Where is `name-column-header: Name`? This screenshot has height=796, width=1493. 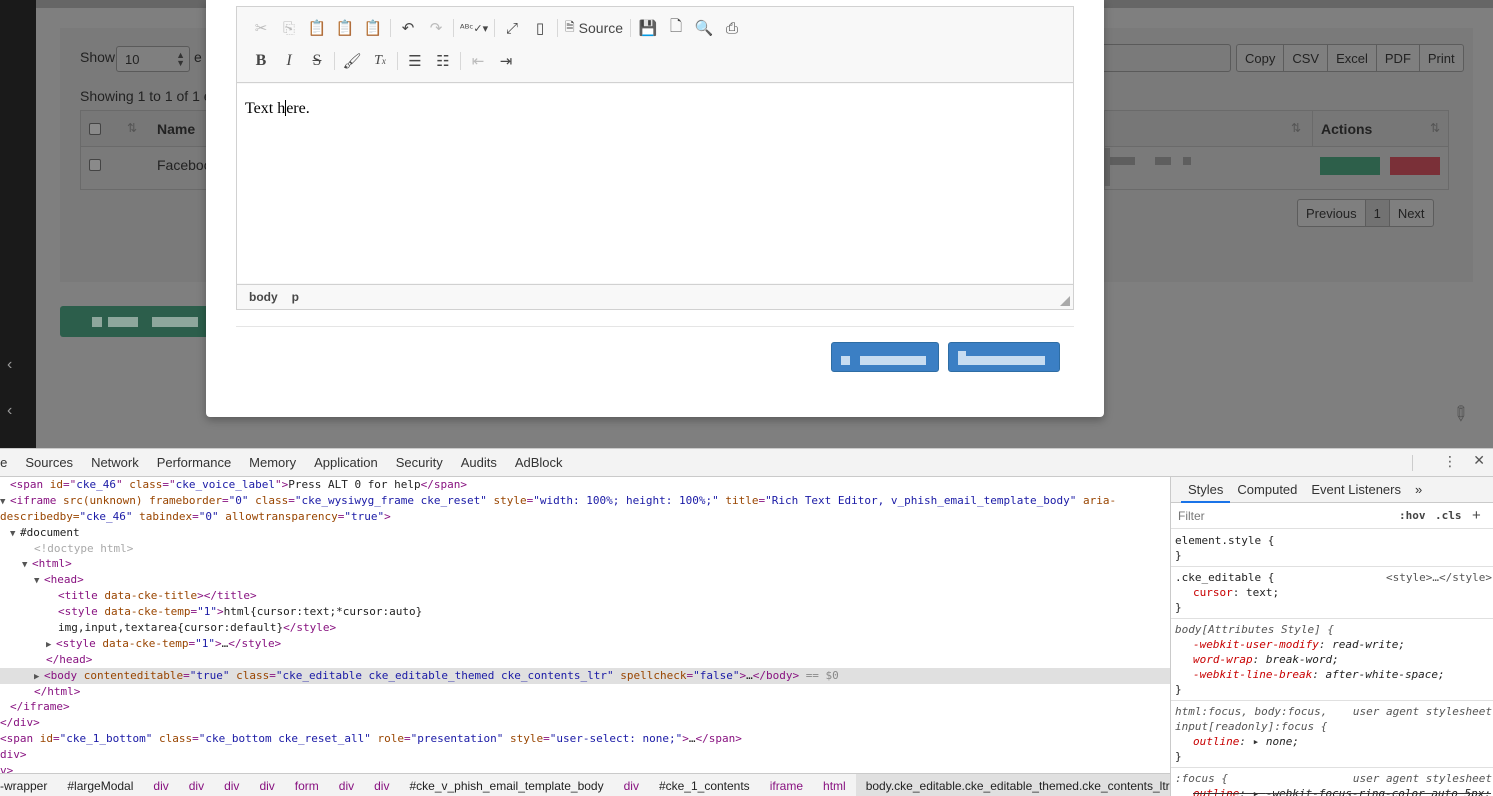
name-column-header: Name is located at coordinates (176, 129).